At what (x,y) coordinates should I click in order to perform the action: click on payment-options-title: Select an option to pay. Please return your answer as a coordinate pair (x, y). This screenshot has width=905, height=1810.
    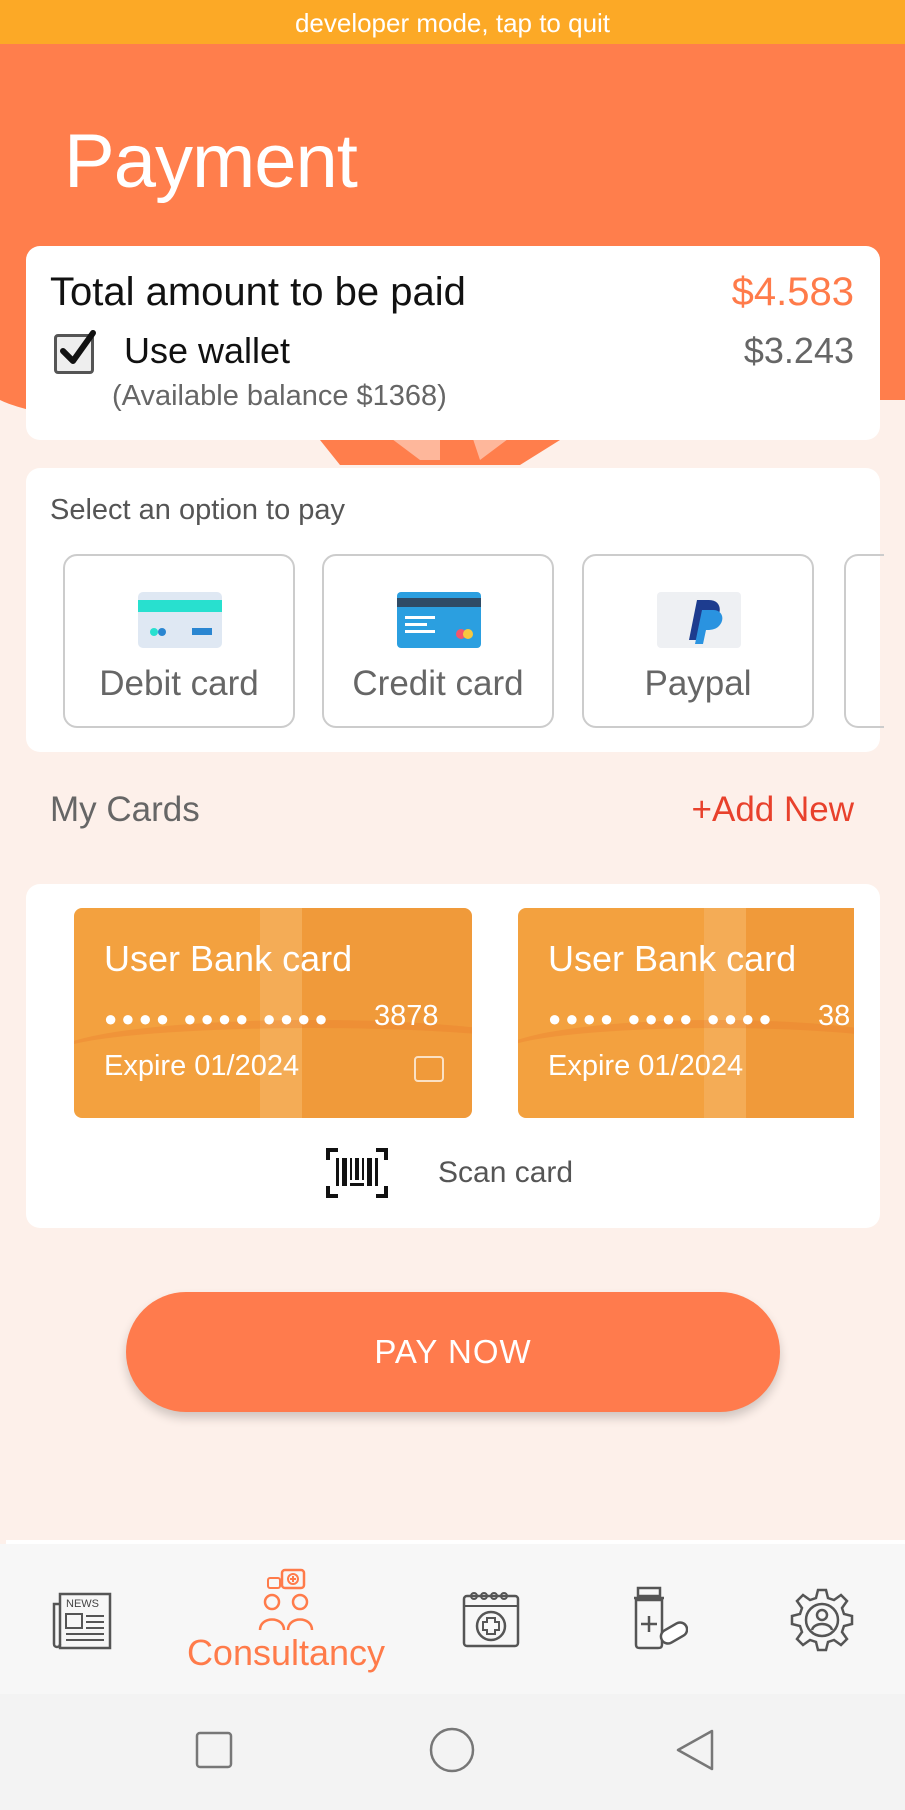
    Looking at the image, I should click on (198, 510).